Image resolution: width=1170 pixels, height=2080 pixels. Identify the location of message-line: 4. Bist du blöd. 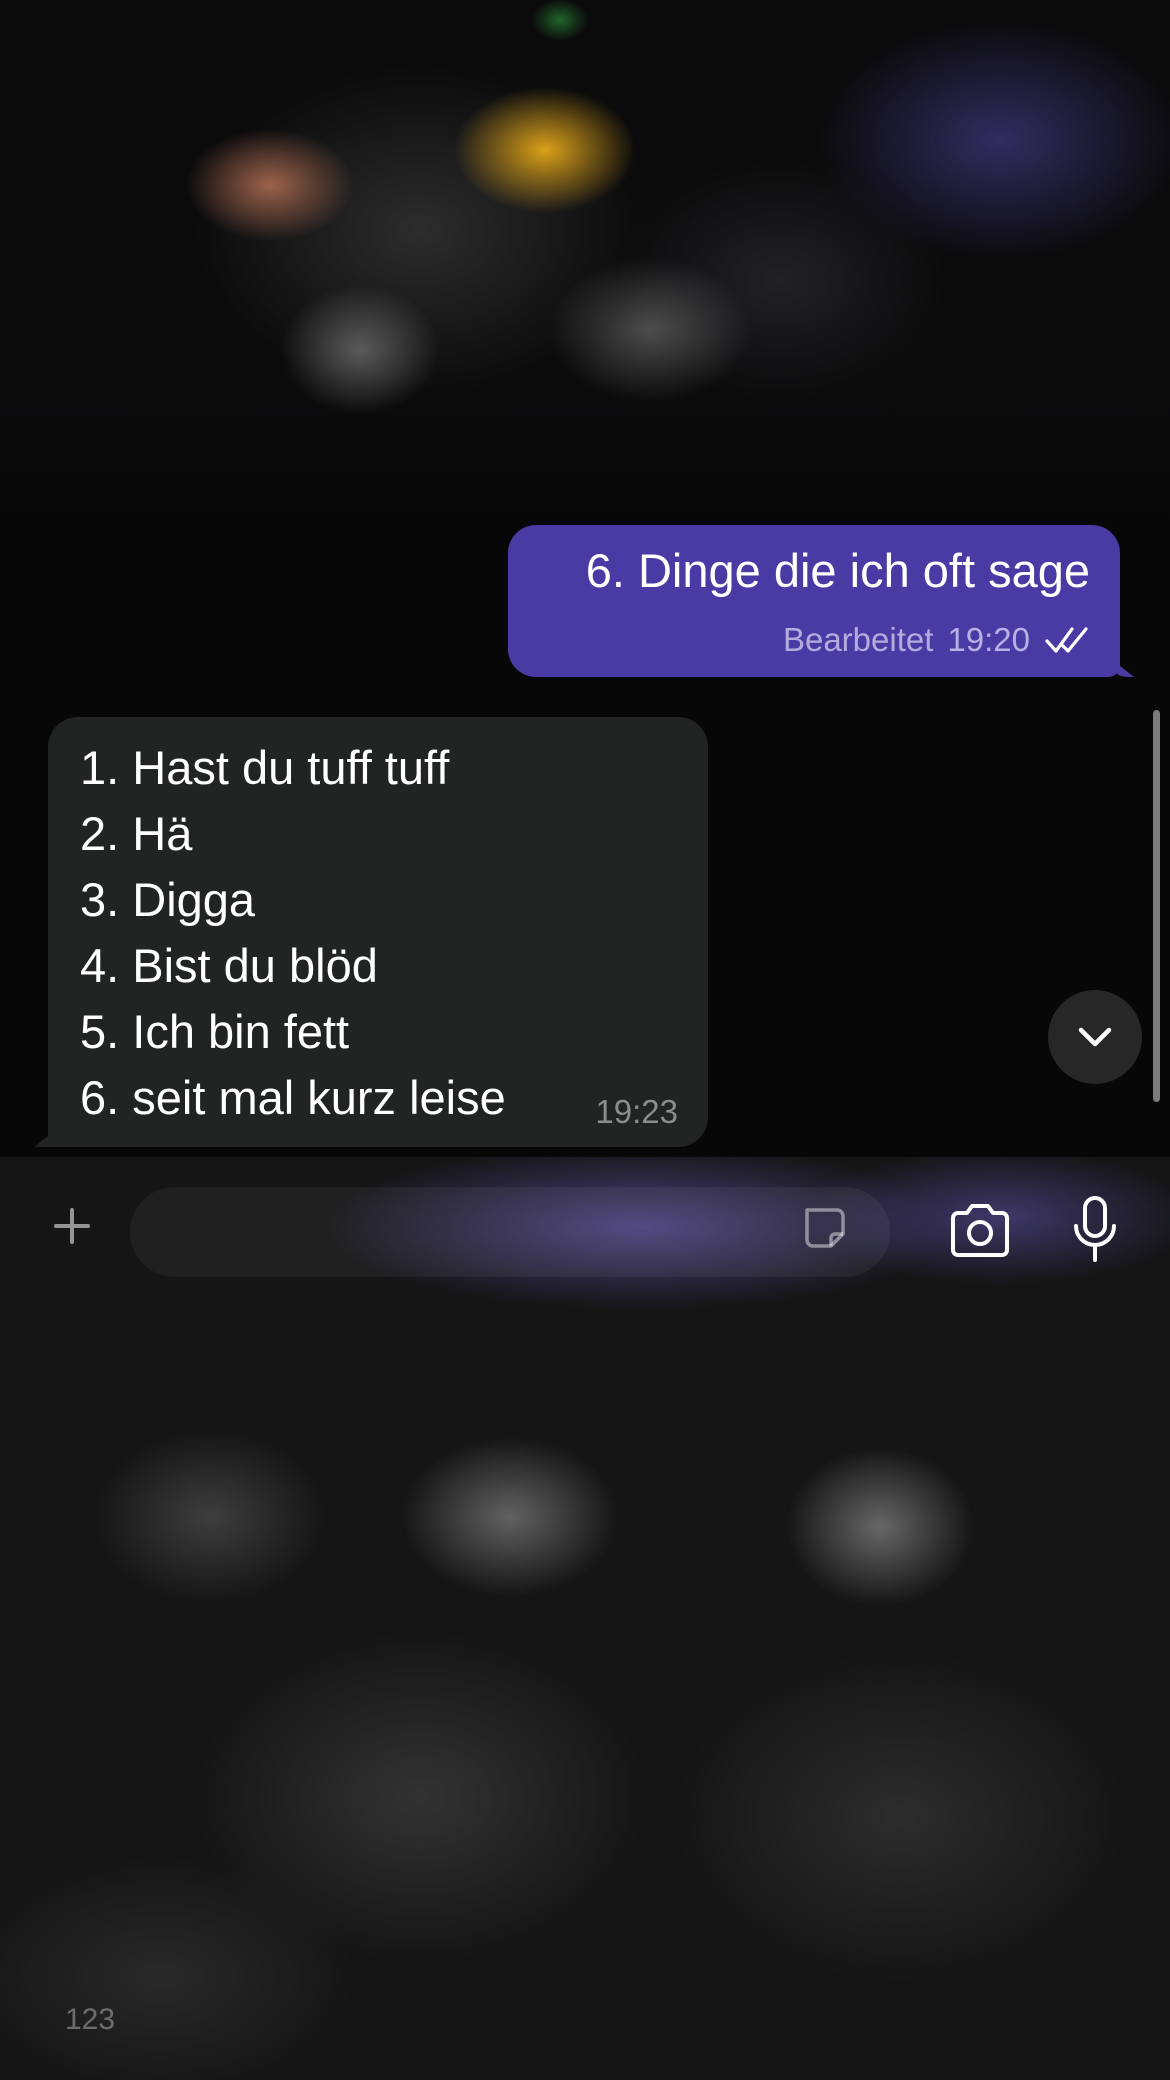
(229, 965).